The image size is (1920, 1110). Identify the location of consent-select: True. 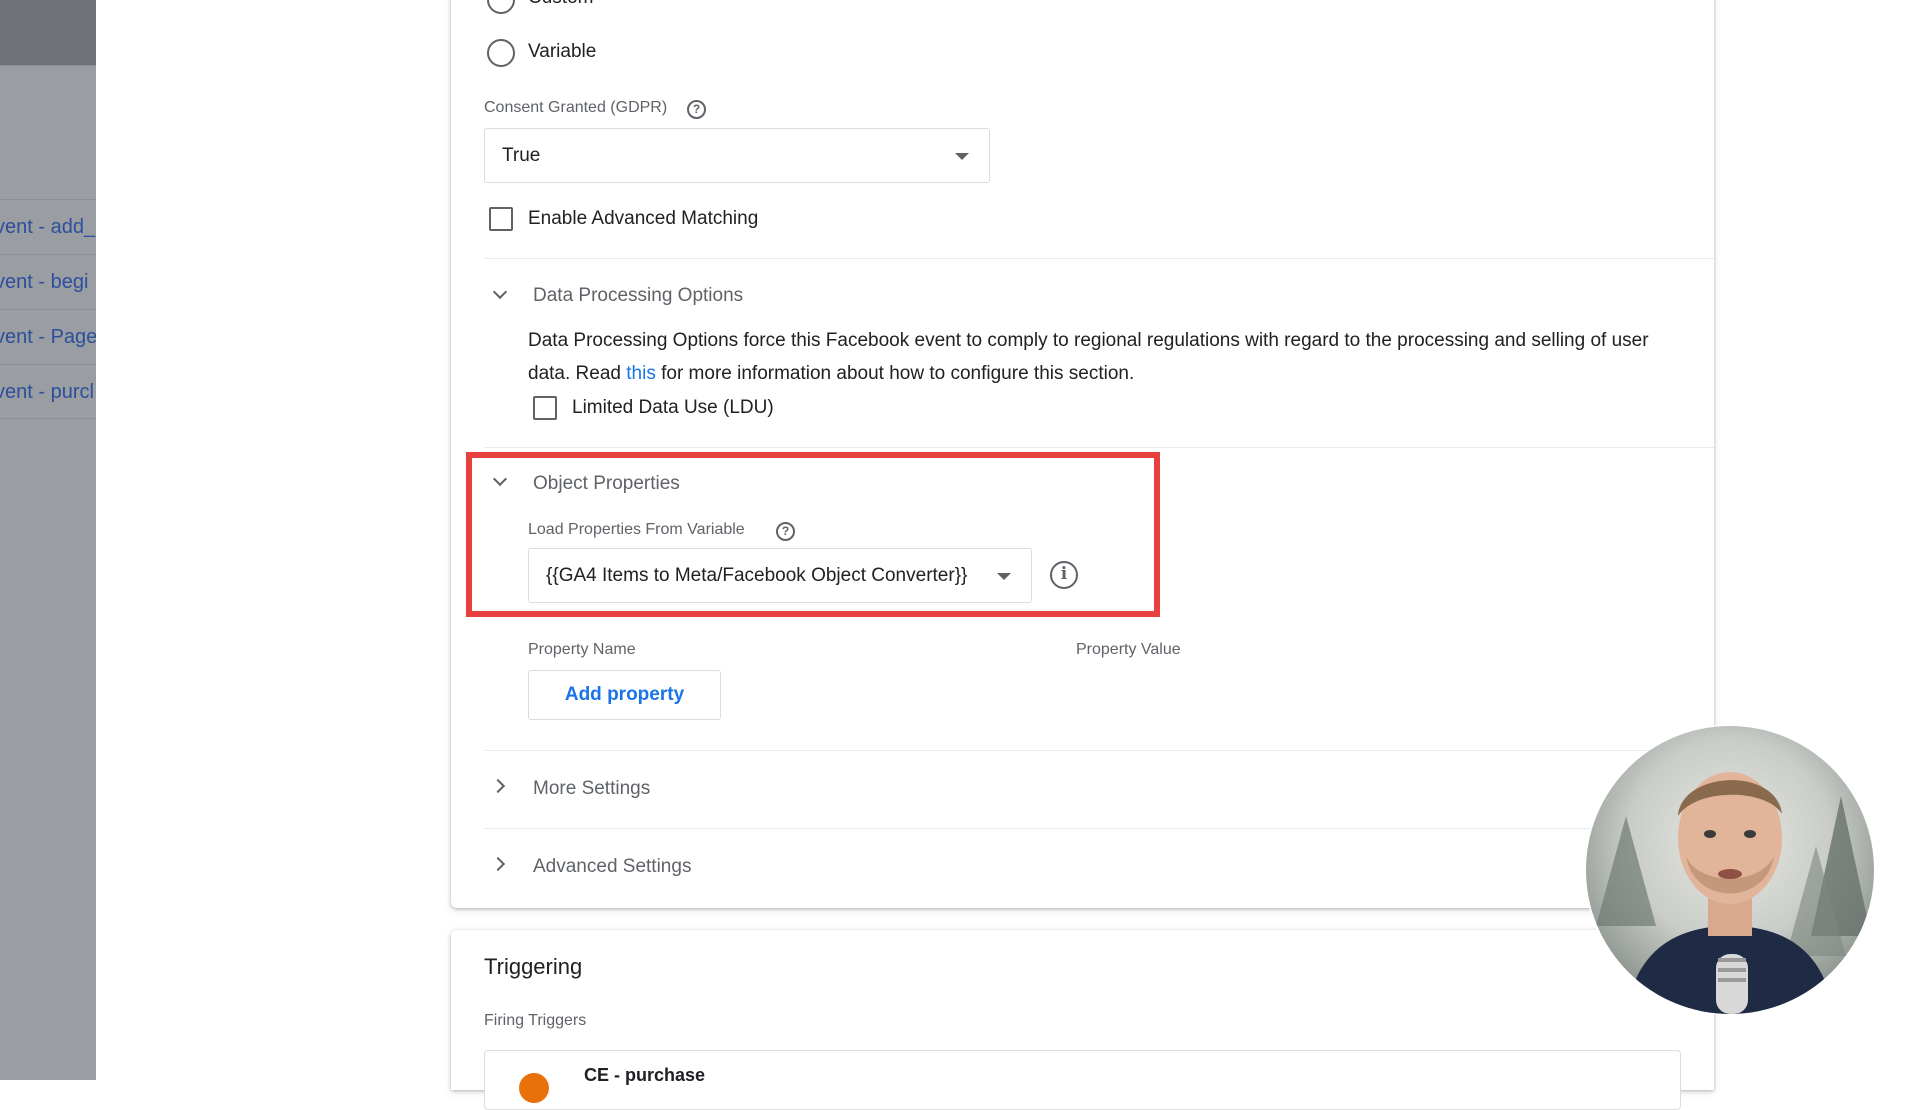
(737, 155).